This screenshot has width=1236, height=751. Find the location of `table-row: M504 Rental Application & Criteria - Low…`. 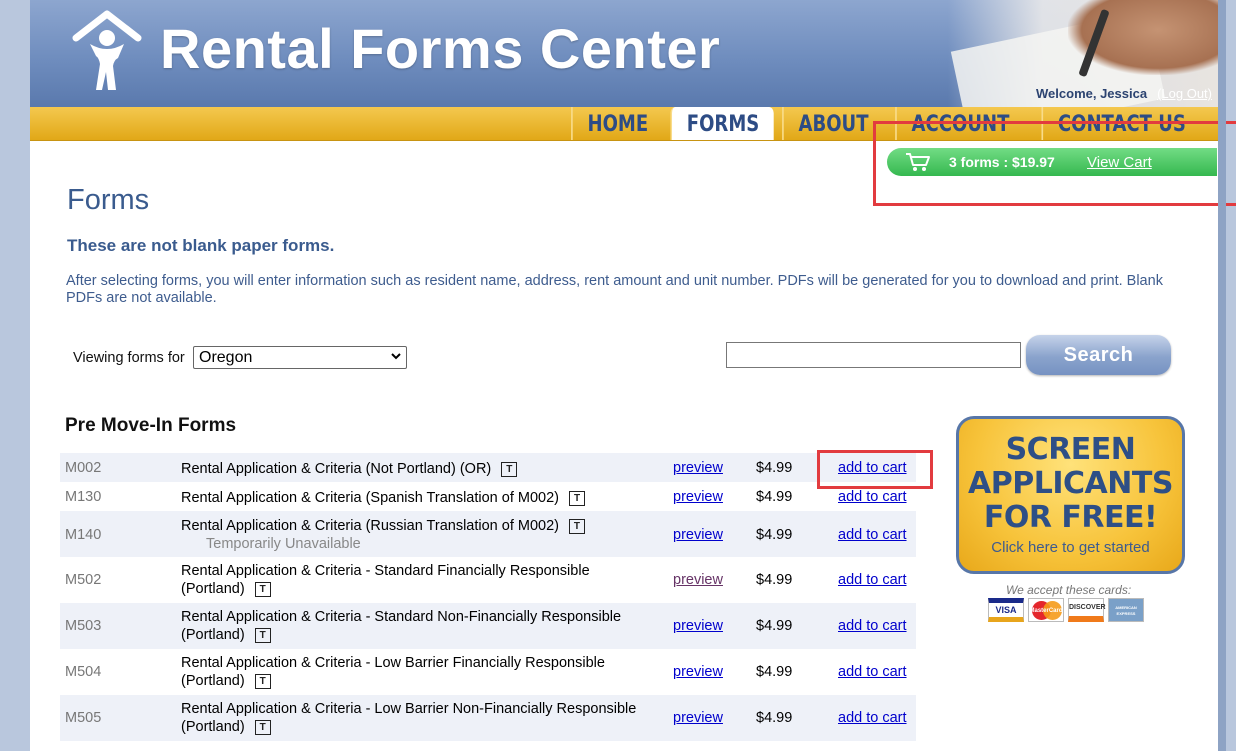

table-row: M504 Rental Application & Criteria - Low… is located at coordinates (488, 672).